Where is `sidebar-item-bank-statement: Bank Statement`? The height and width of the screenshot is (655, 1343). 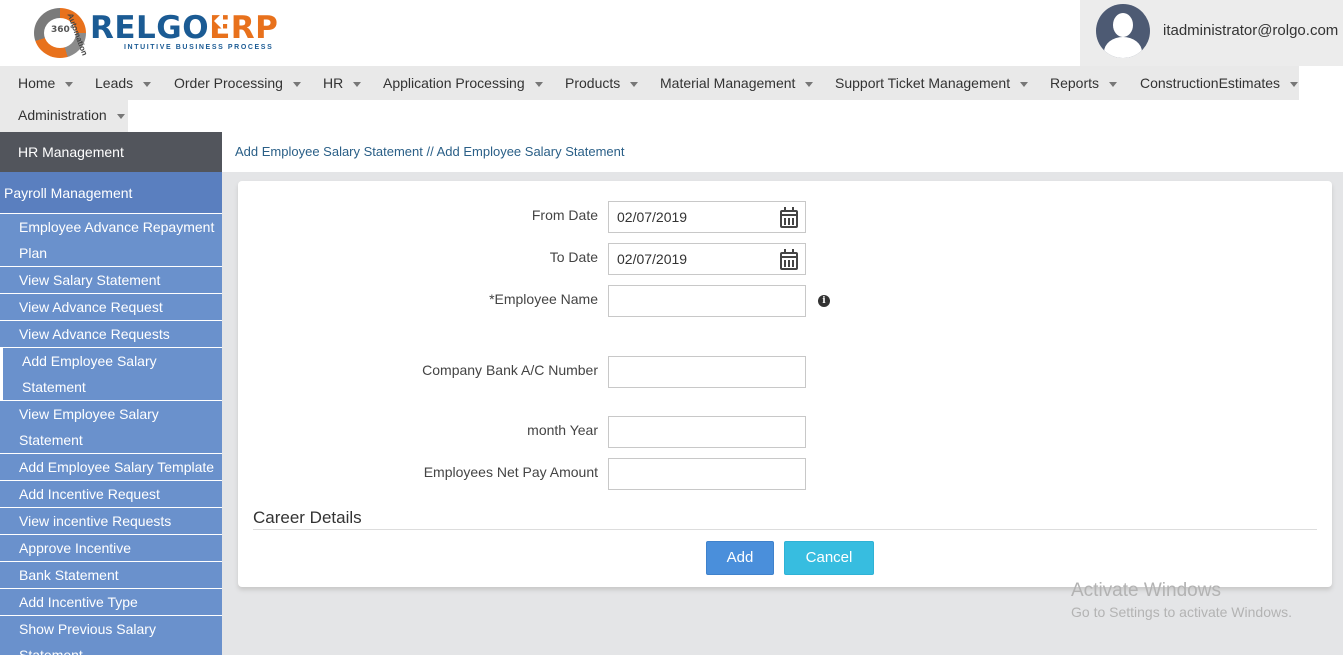
sidebar-item-bank-statement: Bank Statement is located at coordinates (111, 574).